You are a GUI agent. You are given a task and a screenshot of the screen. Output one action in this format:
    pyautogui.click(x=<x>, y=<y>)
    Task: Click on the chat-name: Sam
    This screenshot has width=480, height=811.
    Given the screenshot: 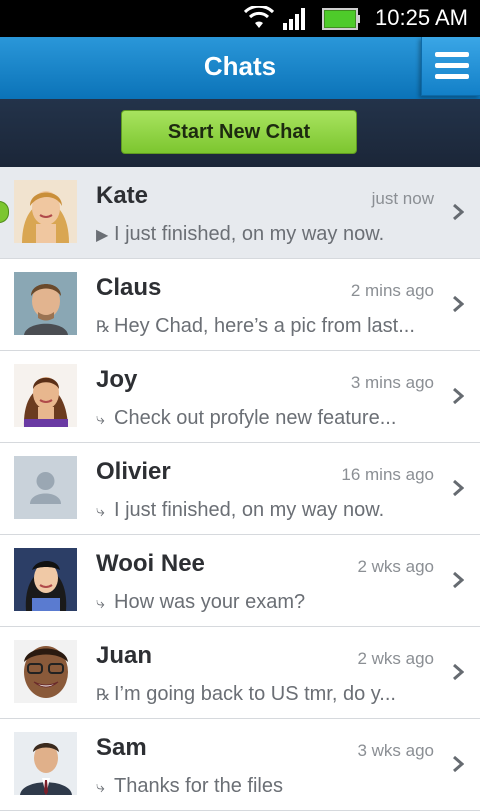 What is the action you would take?
    pyautogui.click(x=121, y=747)
    